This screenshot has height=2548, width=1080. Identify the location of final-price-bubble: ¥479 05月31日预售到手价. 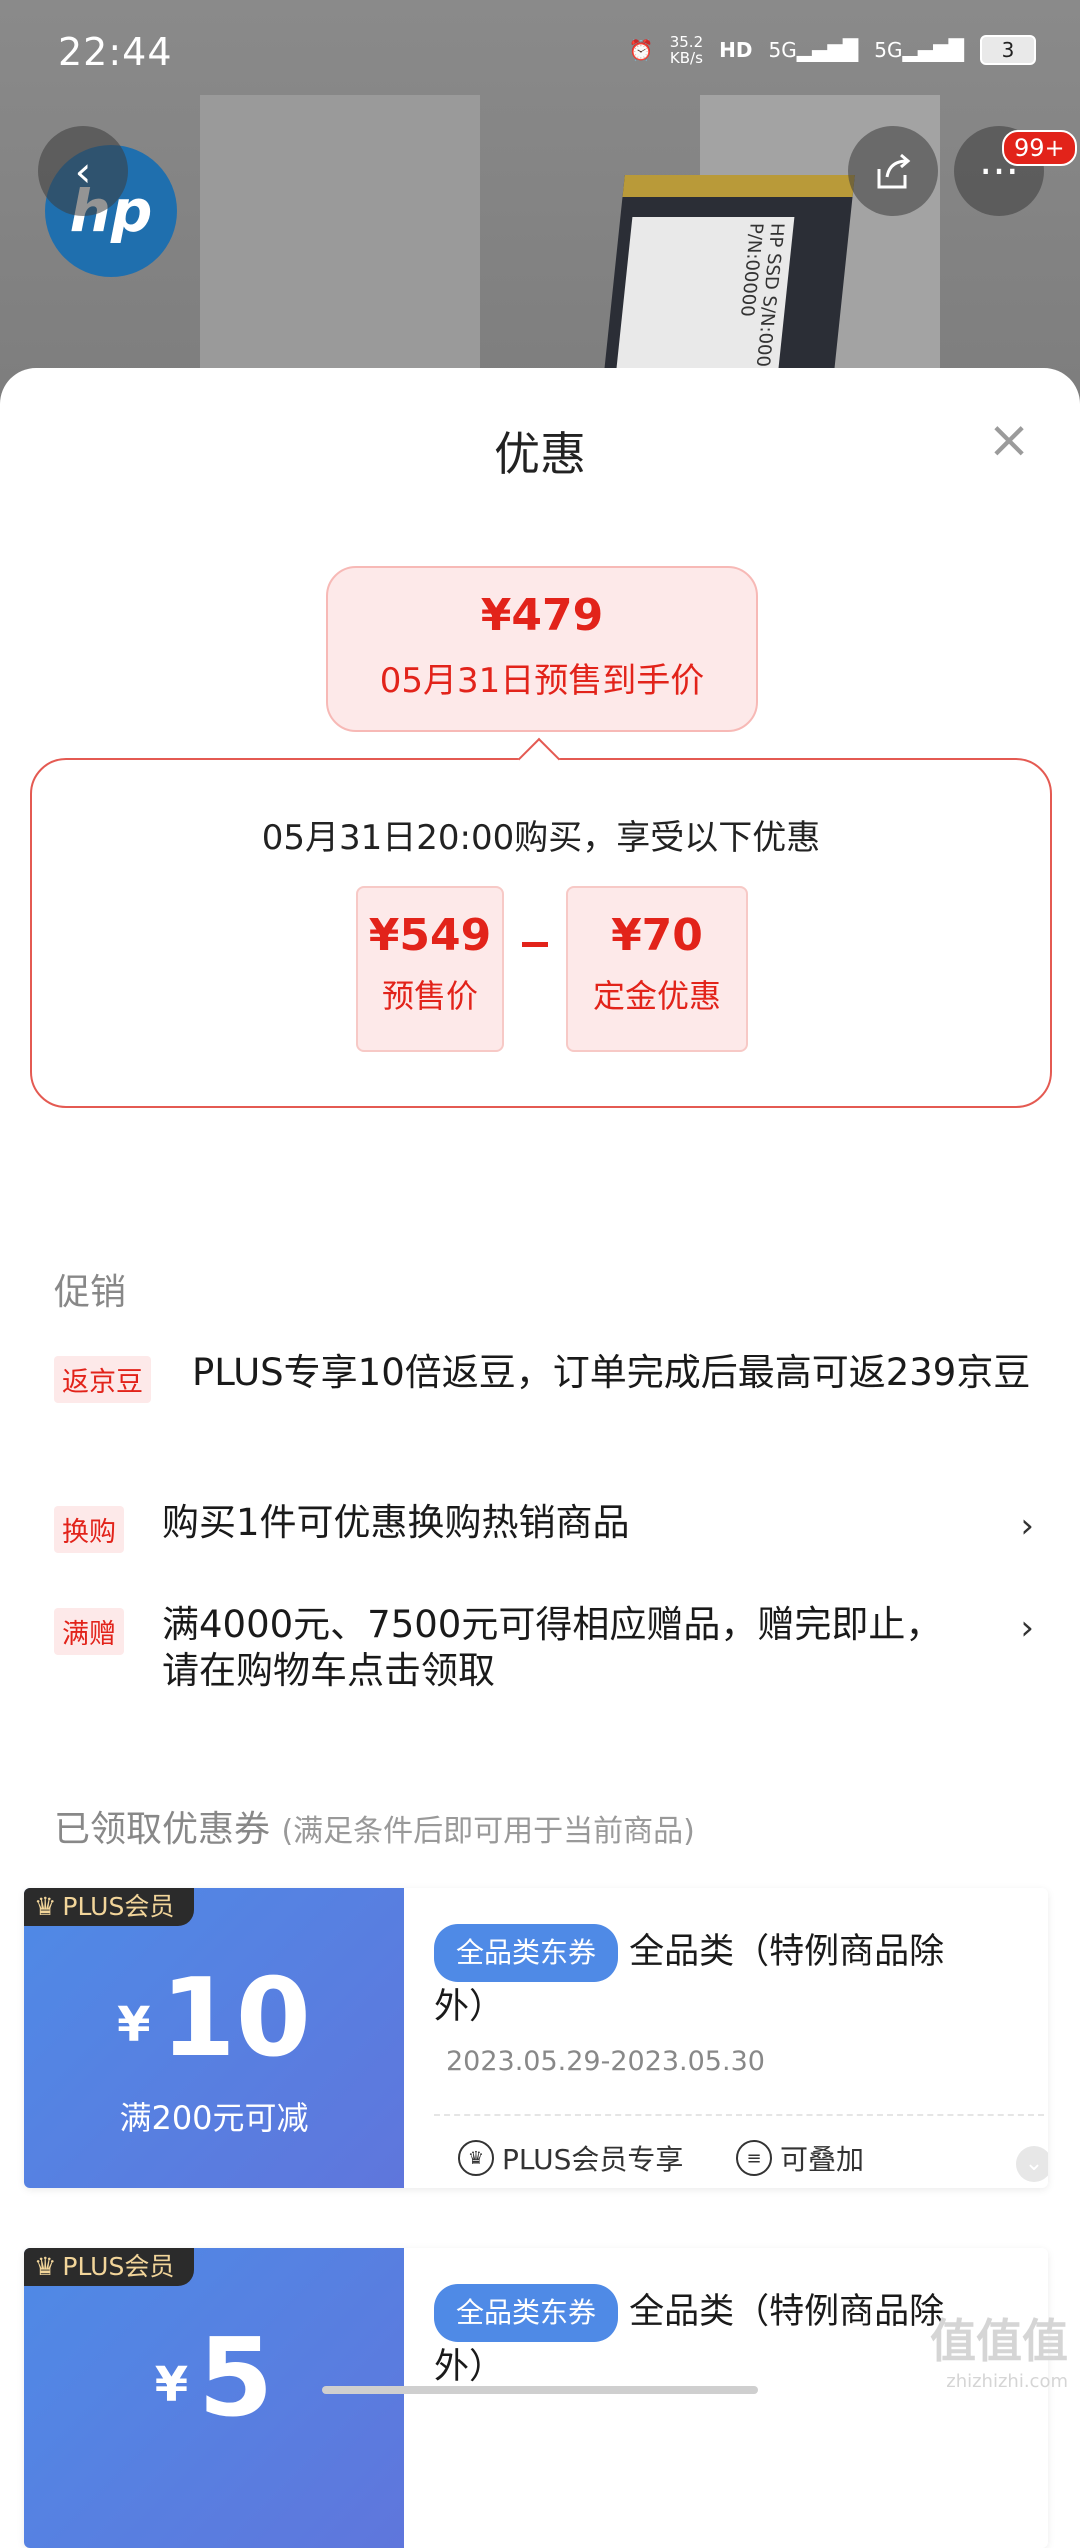
(542, 649).